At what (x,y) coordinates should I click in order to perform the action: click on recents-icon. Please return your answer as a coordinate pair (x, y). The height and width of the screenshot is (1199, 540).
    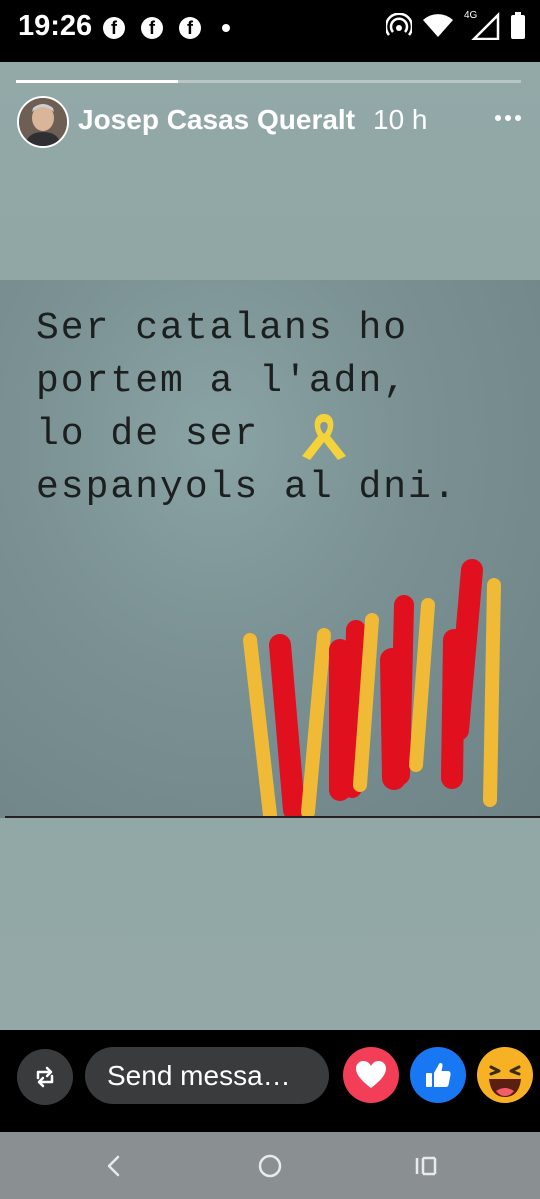
    Looking at the image, I should click on (426, 1166).